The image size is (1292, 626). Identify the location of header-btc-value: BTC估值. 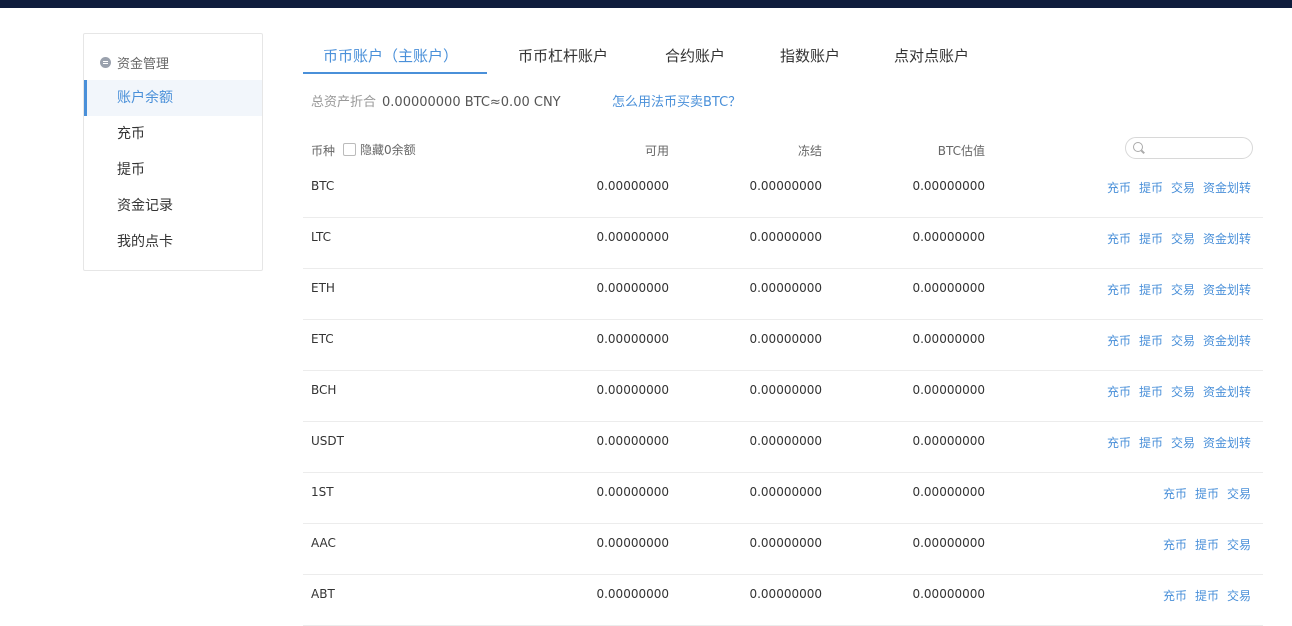
(961, 150).